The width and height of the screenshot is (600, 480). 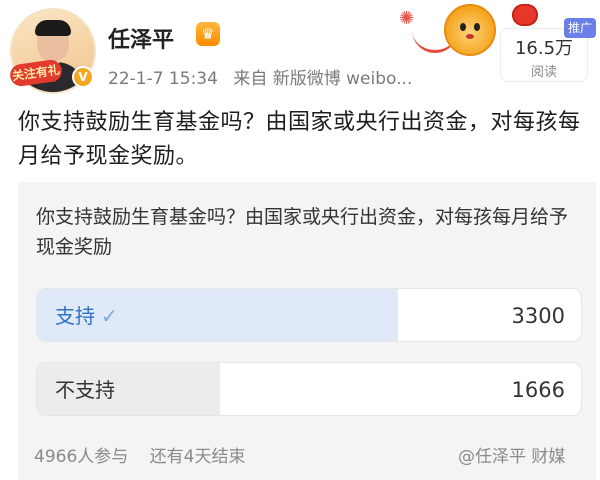 I want to click on tiger-mascot-icon, so click(x=470, y=30).